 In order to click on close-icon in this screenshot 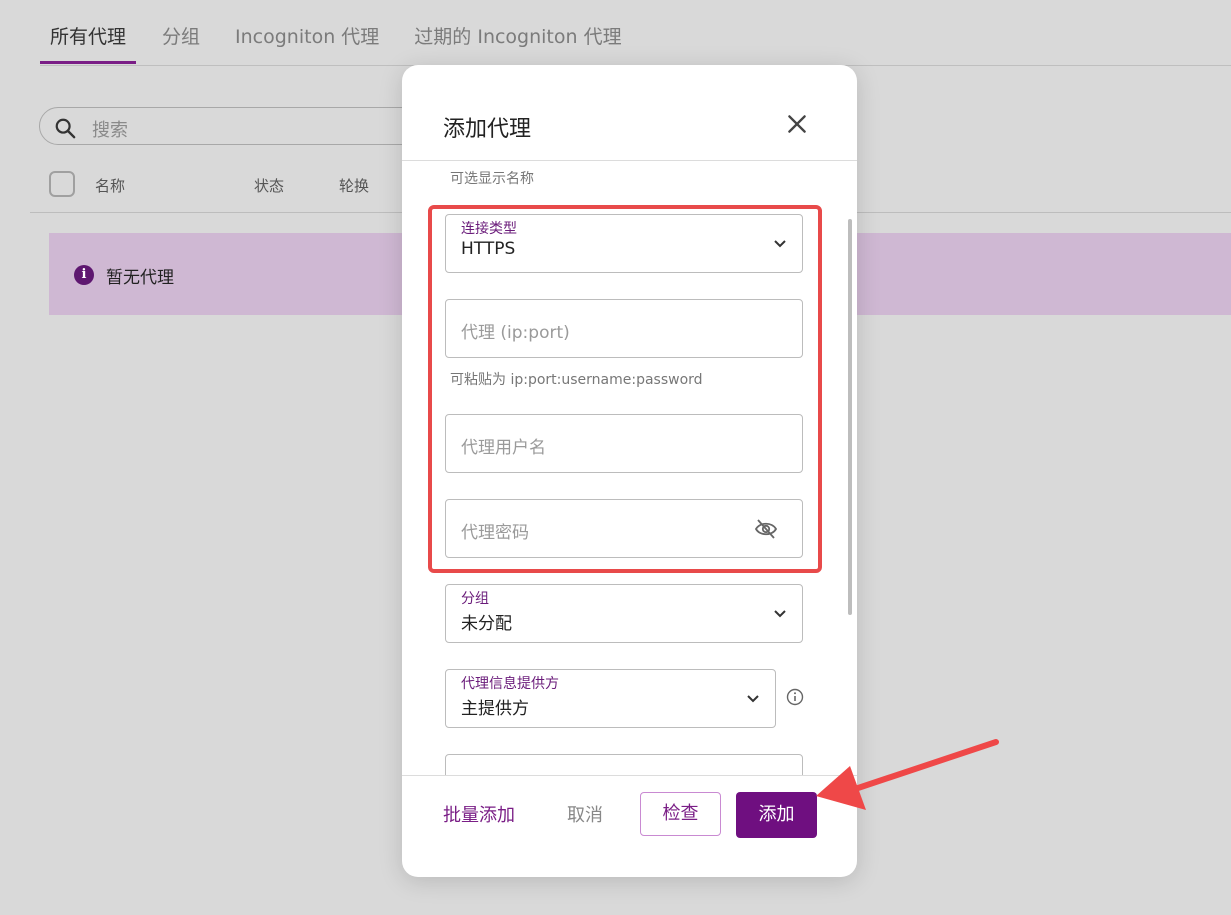, I will do `click(797, 124)`.